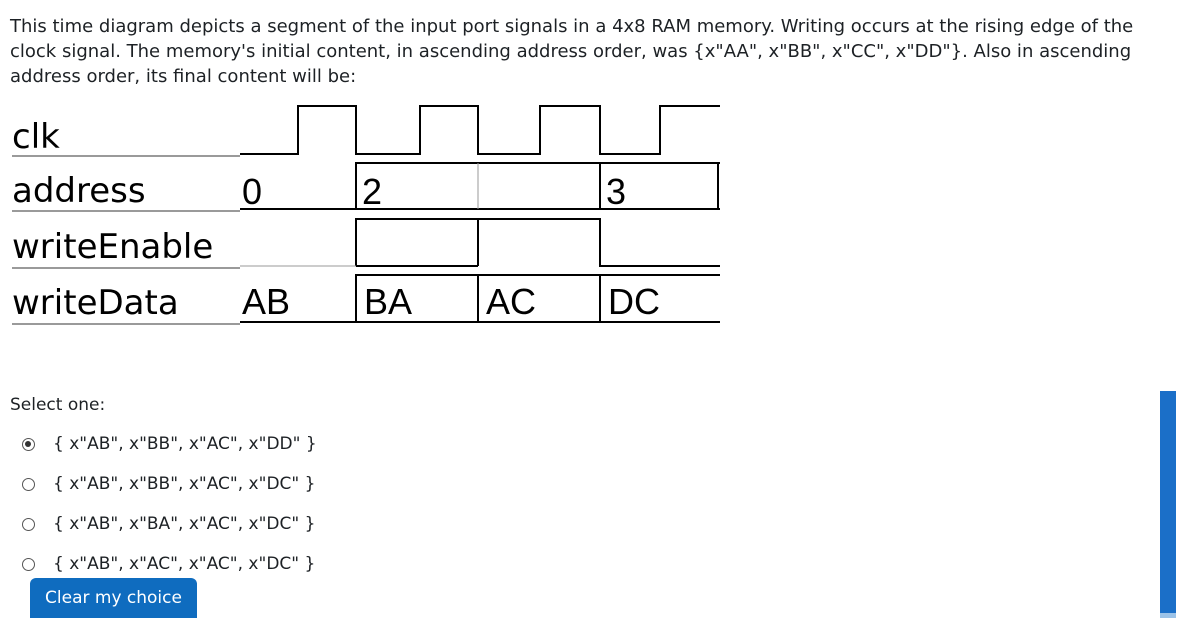  I want to click on address-value: 2, so click(372, 191).